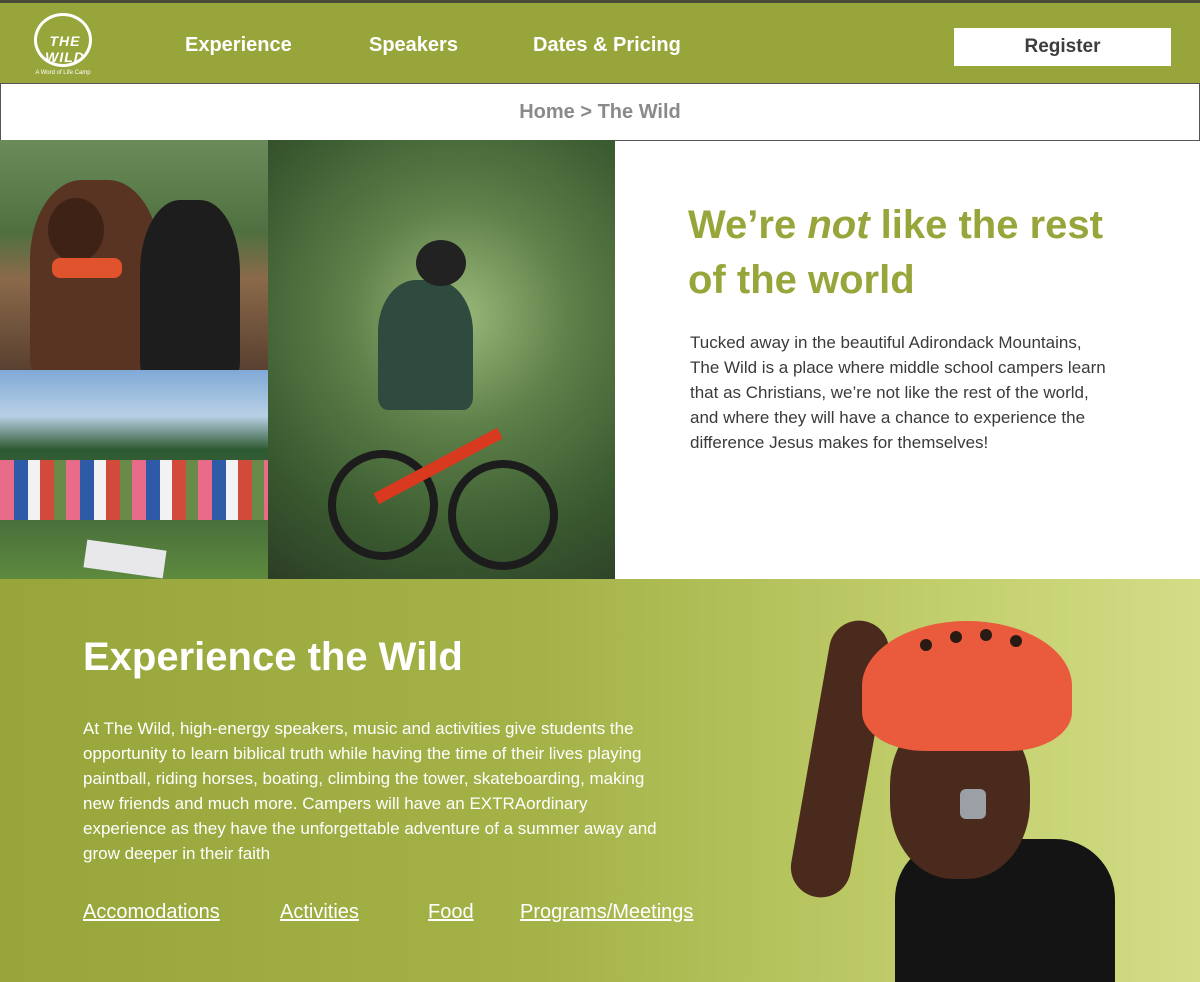 Image resolution: width=1200 pixels, height=982 pixels. What do you see at coordinates (748, 225) in the screenshot?
I see `intro-title-part1: We’re` at bounding box center [748, 225].